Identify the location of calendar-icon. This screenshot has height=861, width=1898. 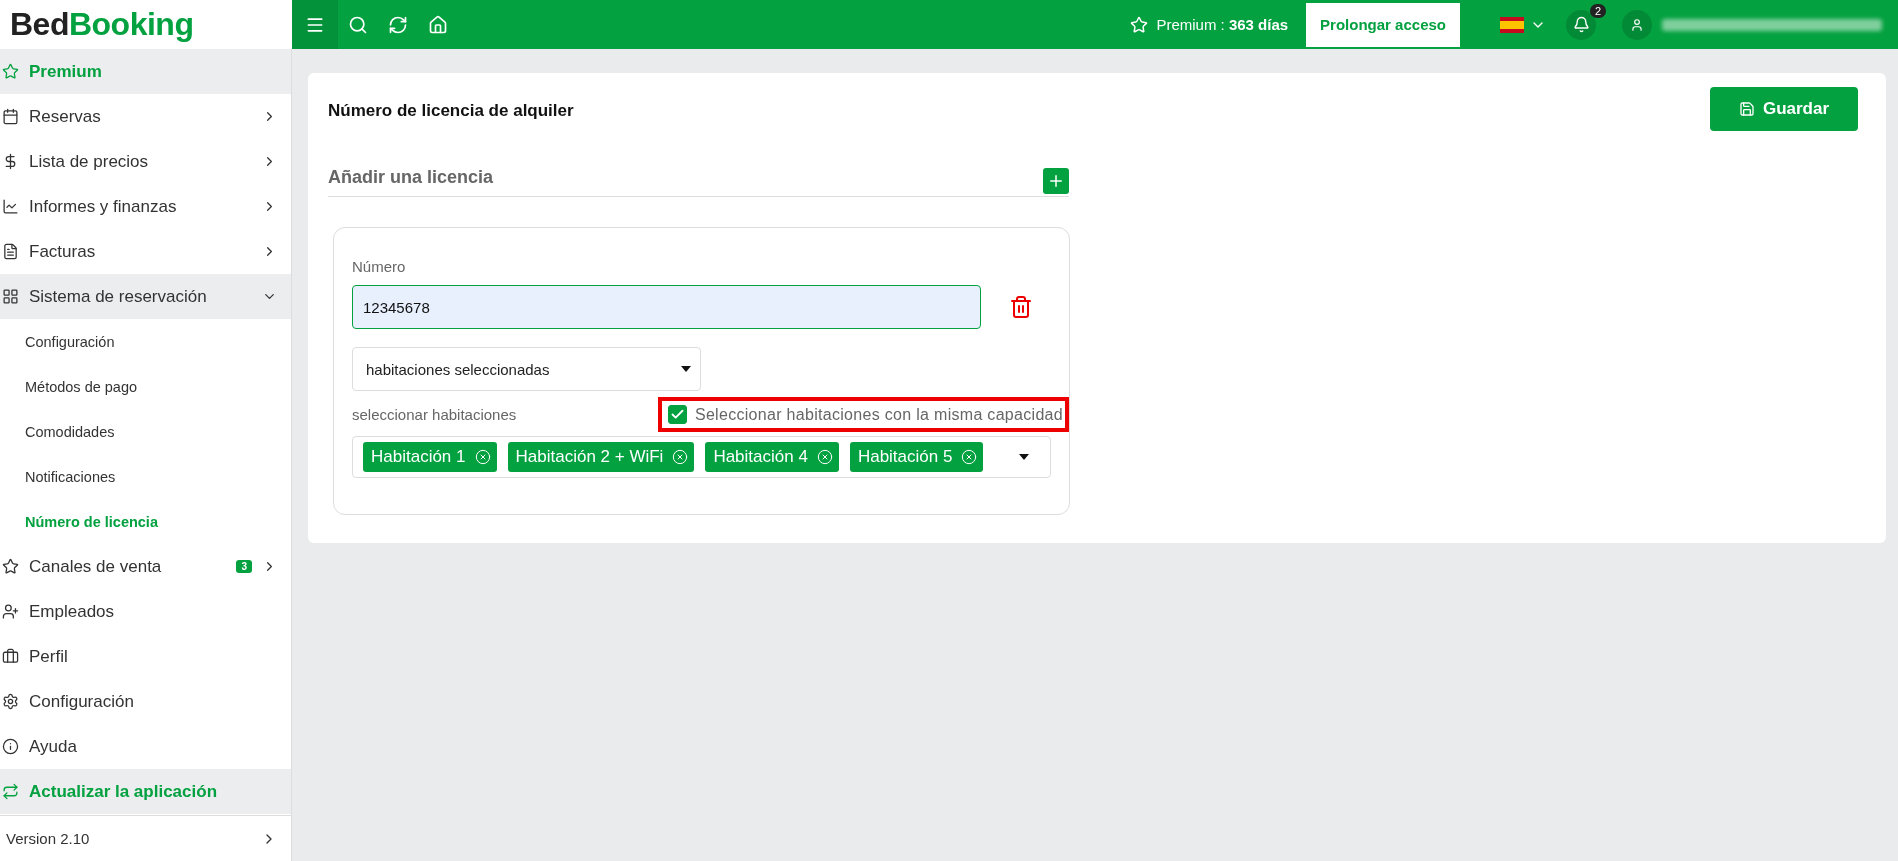
(10, 116).